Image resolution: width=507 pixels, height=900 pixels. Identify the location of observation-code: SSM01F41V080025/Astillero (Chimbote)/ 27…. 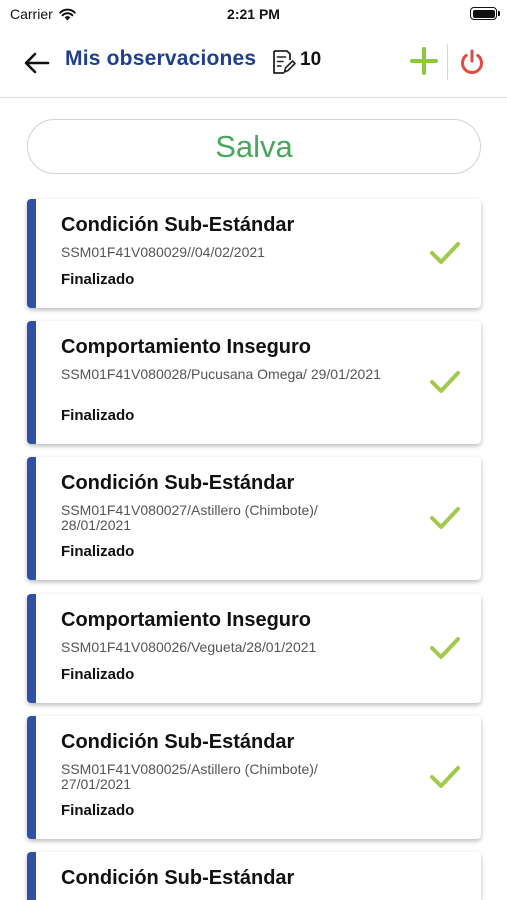
(189, 776).